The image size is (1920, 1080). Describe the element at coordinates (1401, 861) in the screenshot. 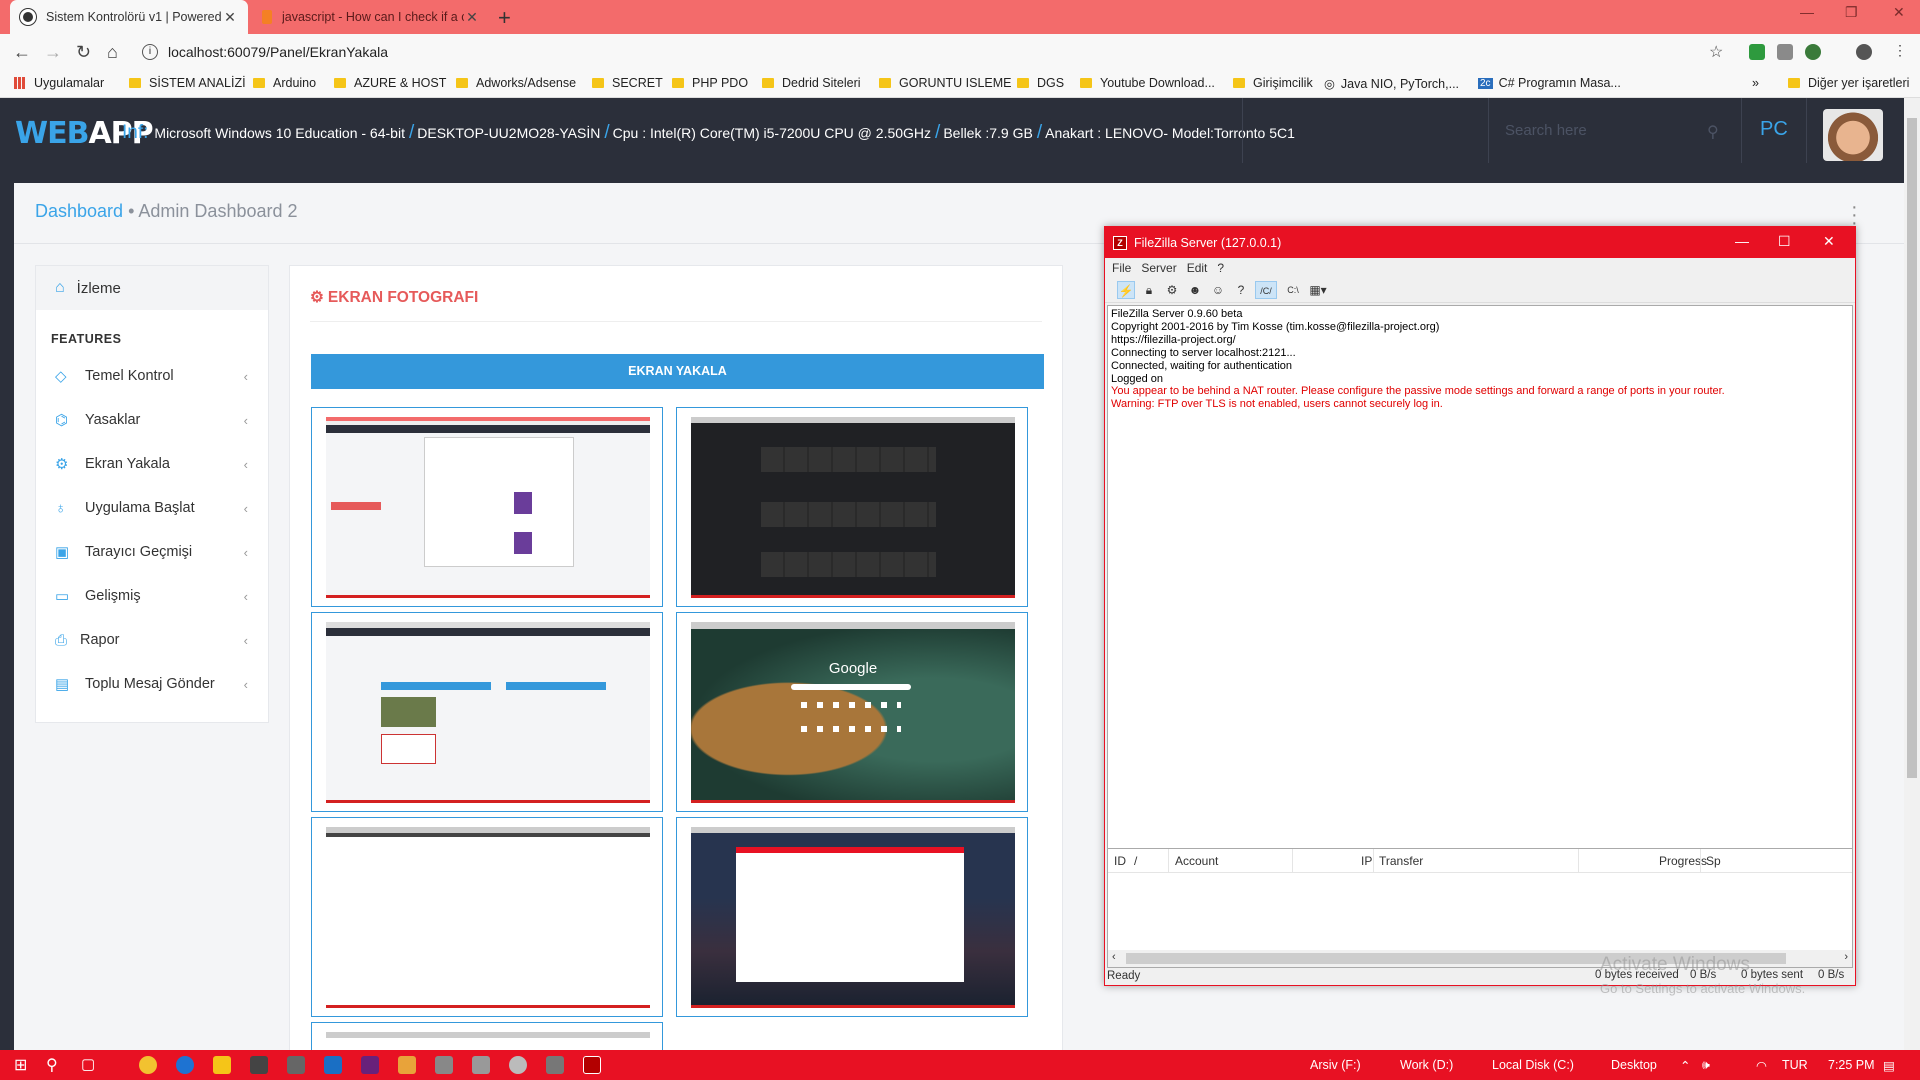

I see `col-transfer: Transfer` at that location.